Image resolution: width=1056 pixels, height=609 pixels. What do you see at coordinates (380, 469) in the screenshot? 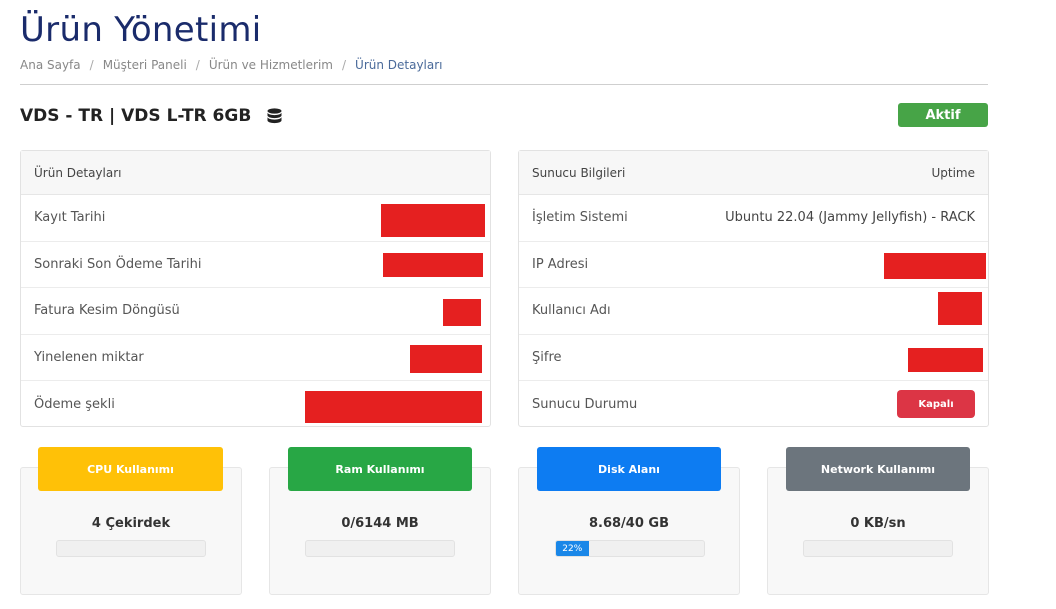
I see `ram-usage-tab: Ram Kullanımı` at bounding box center [380, 469].